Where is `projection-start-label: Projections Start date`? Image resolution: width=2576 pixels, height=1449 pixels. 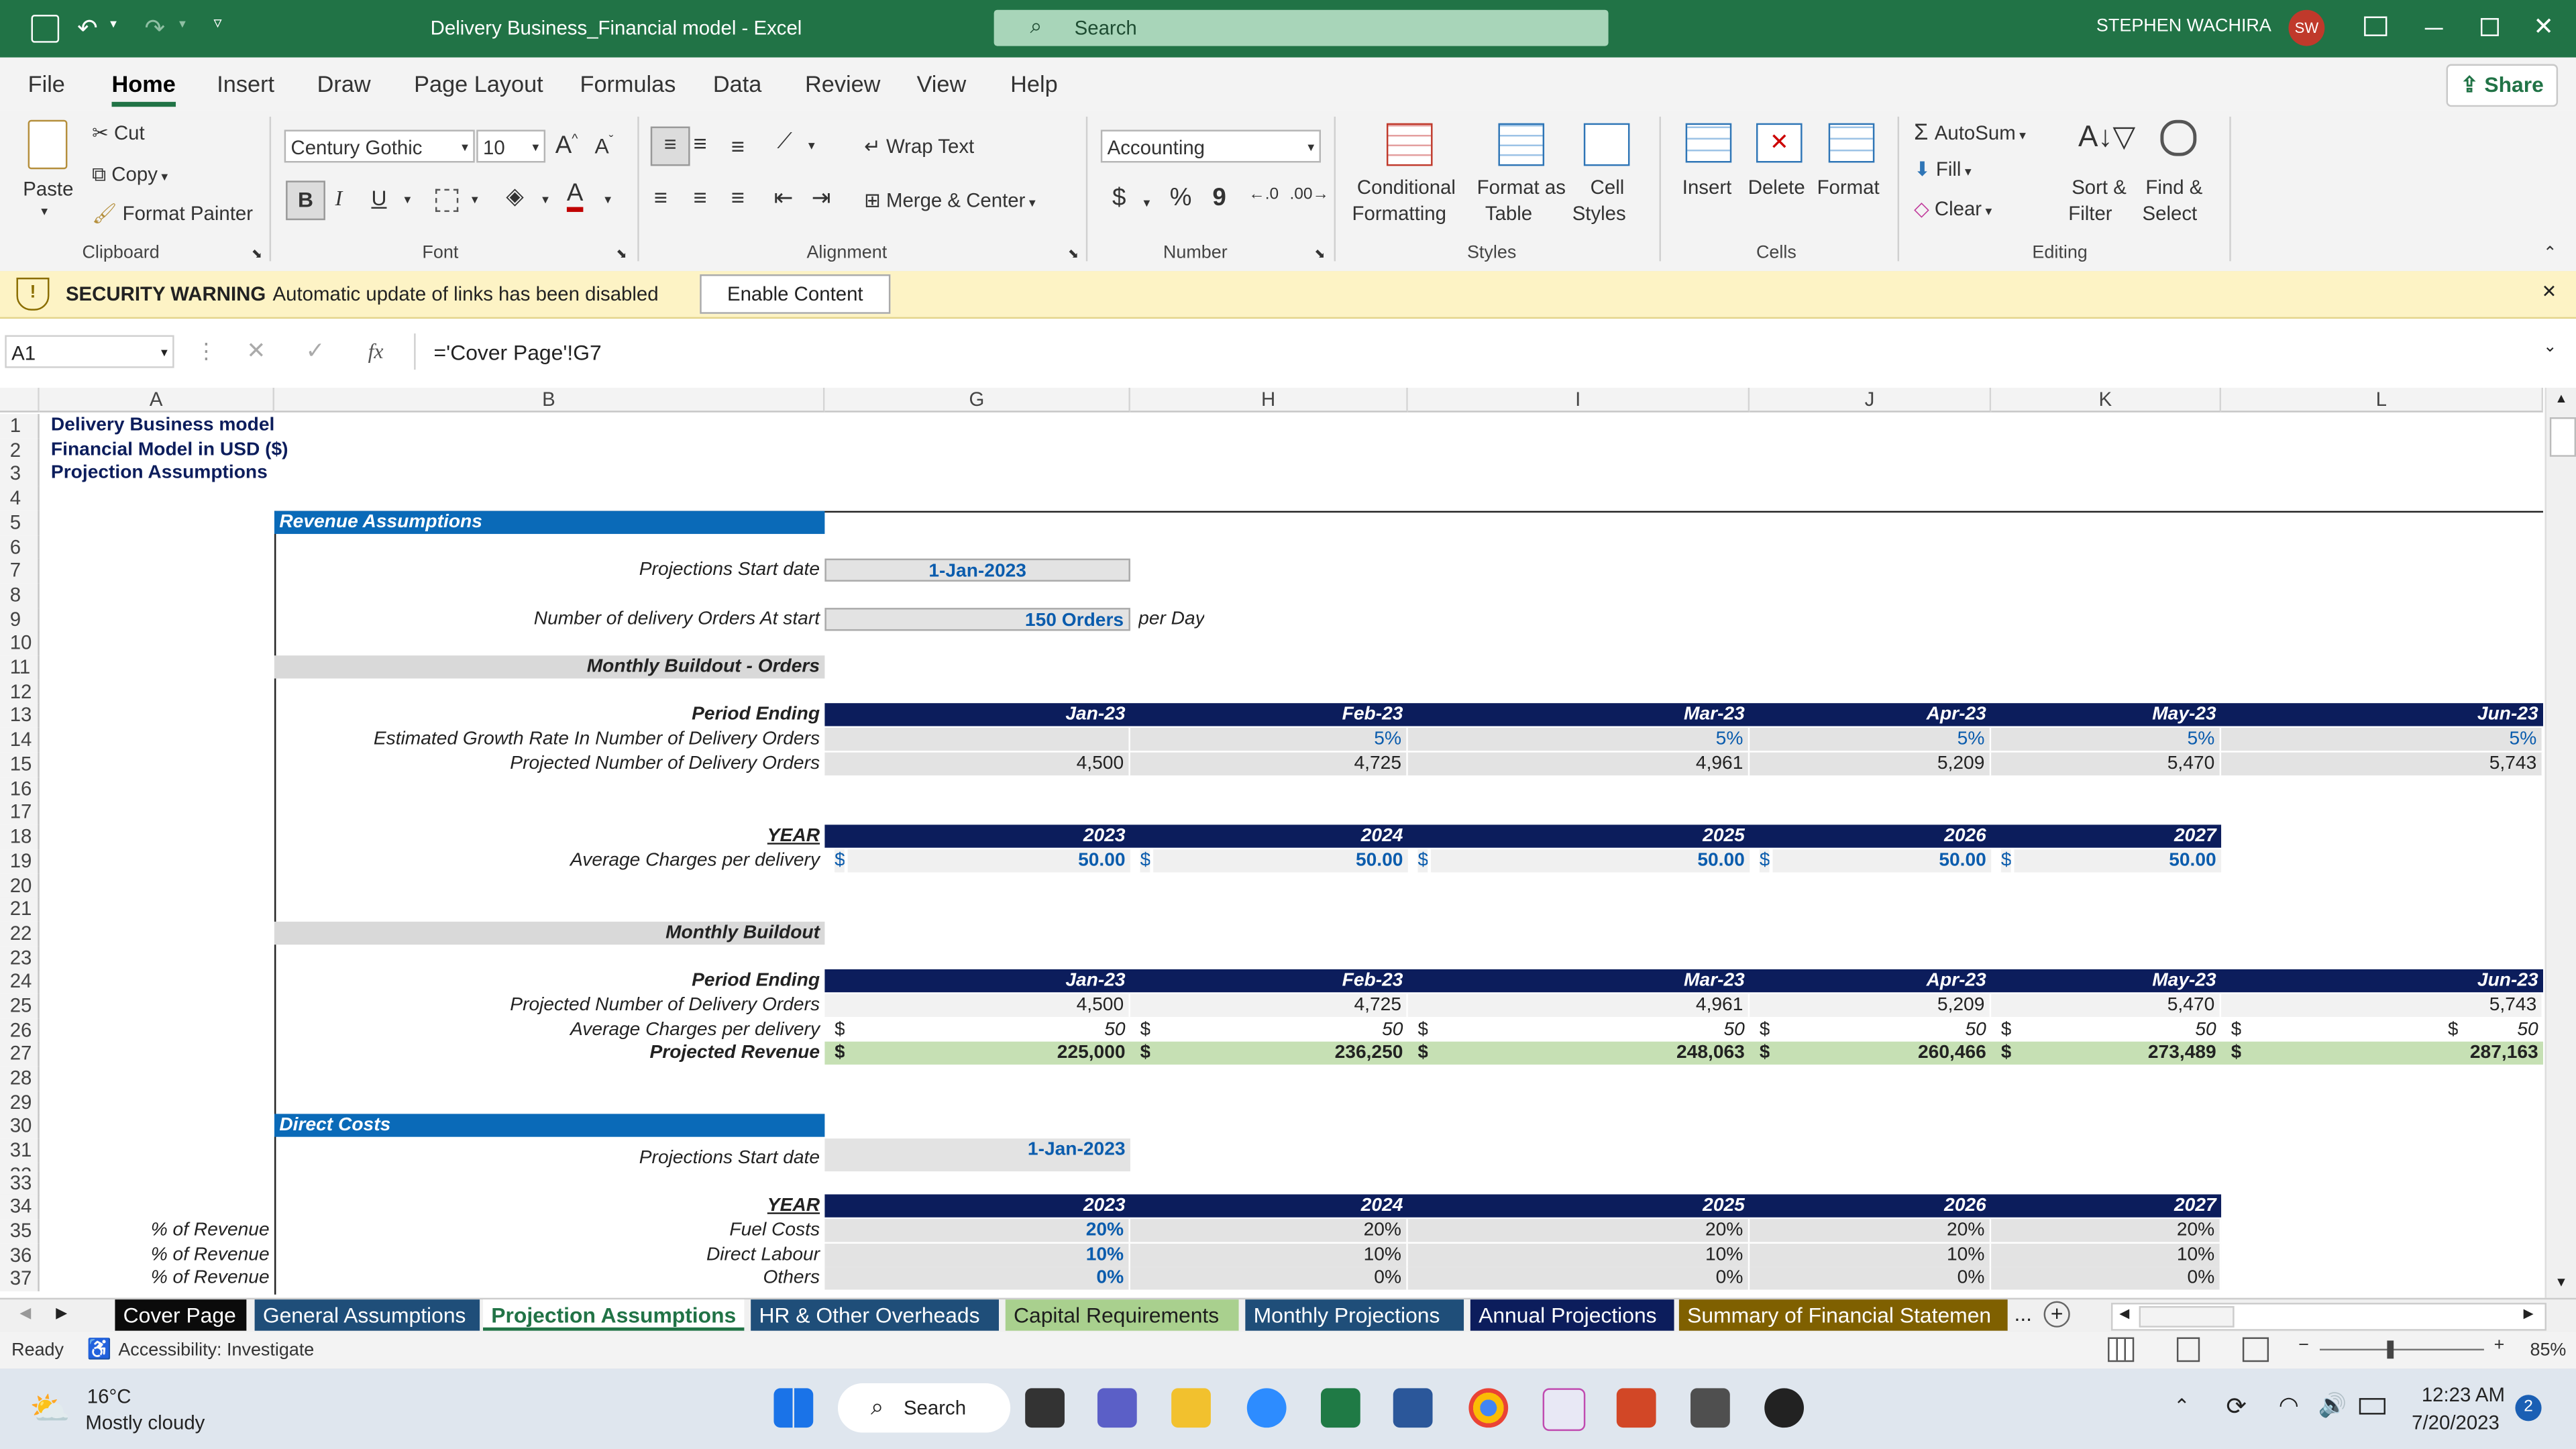 projection-start-label: Projections Start date is located at coordinates (549, 570).